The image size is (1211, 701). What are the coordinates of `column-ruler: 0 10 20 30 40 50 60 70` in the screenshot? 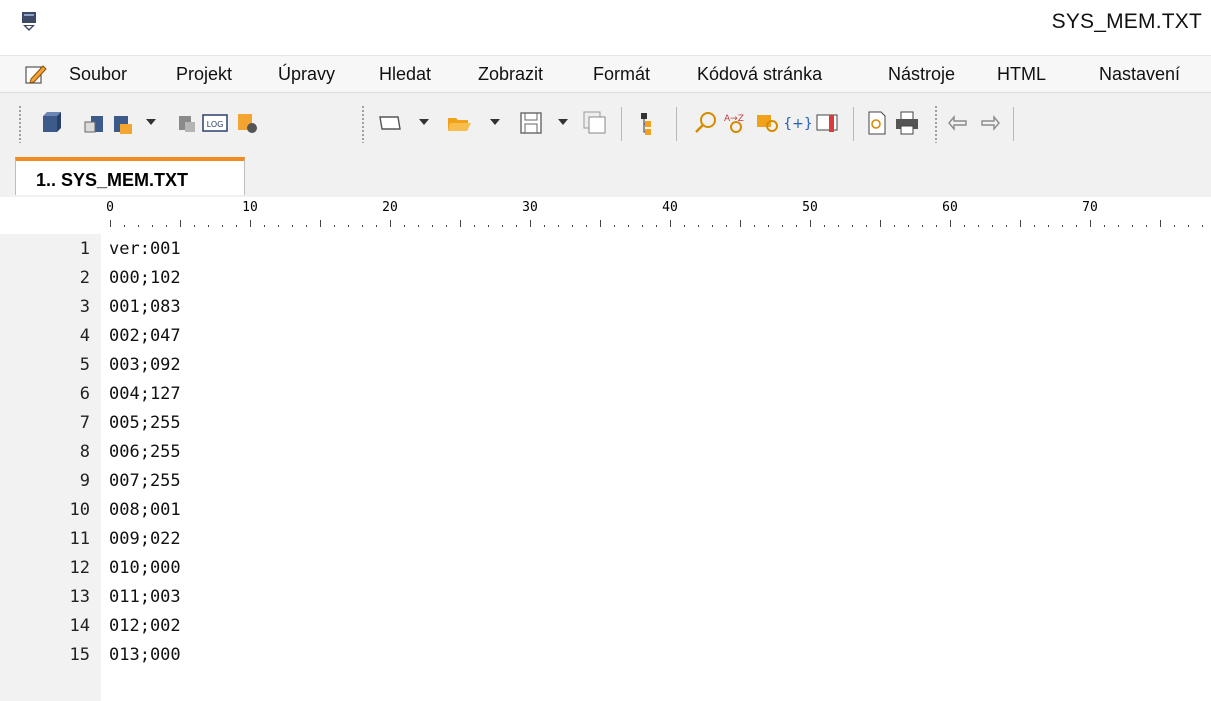 It's located at (605, 215).